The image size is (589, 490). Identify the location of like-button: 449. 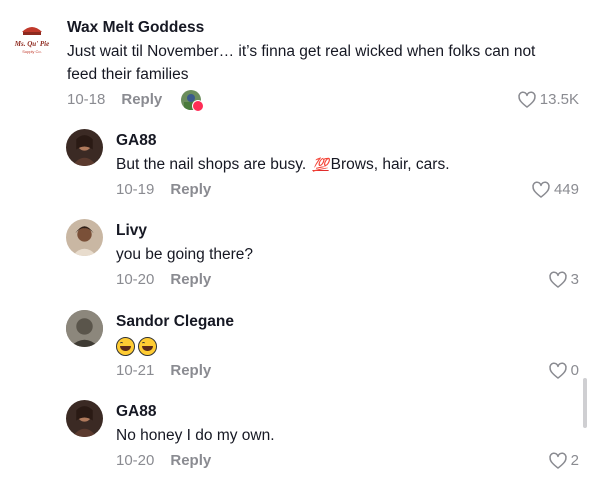
(555, 190).